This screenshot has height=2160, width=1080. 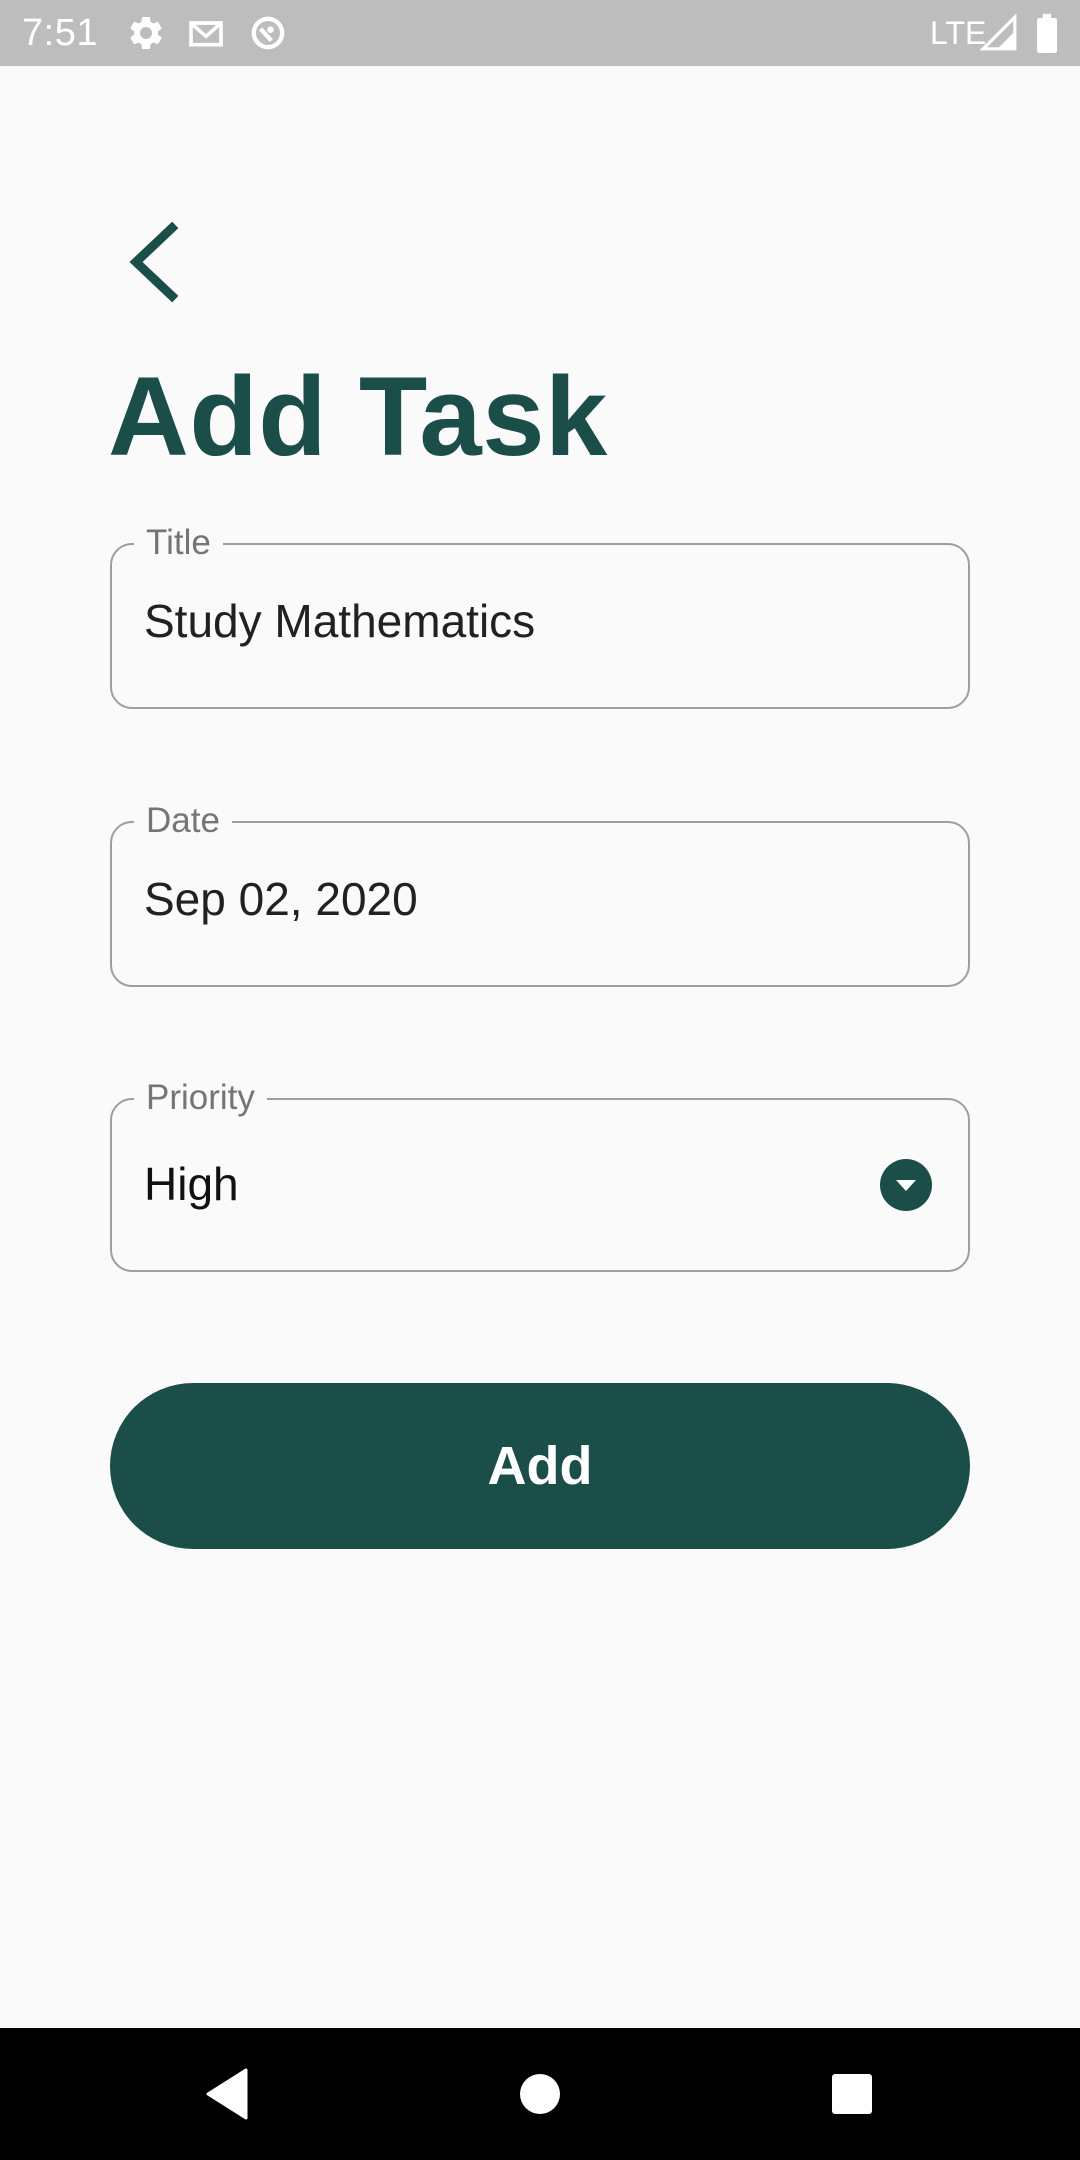 I want to click on navigation-bar, so click(x=540, y=2094).